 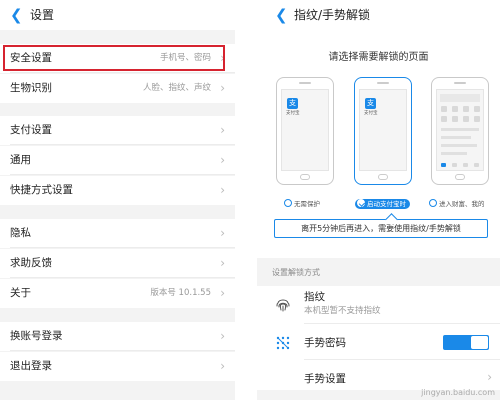 What do you see at coordinates (381, 228) in the screenshot?
I see `unlock-tip: 离开5分钟后再进入，需要使用指纹/手势解锁` at bounding box center [381, 228].